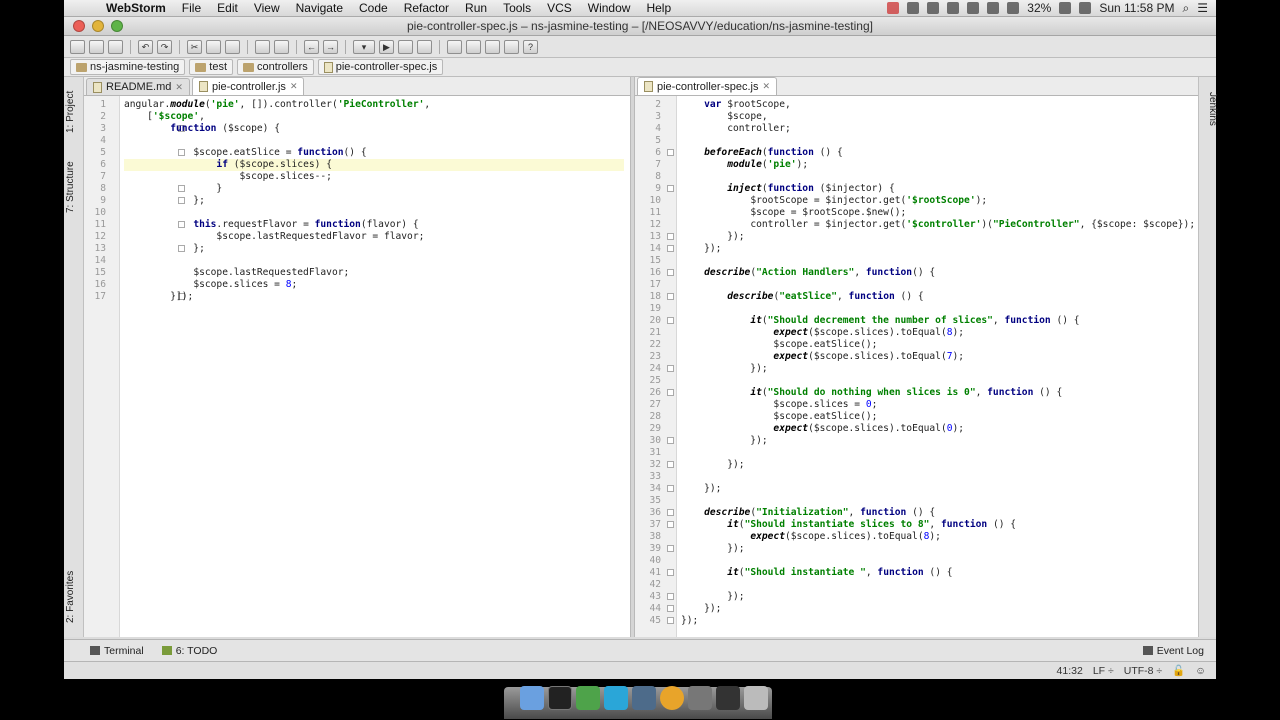 The height and width of the screenshot is (720, 1280). Describe the element at coordinates (1065, 8) in the screenshot. I see `battery-icon` at that location.